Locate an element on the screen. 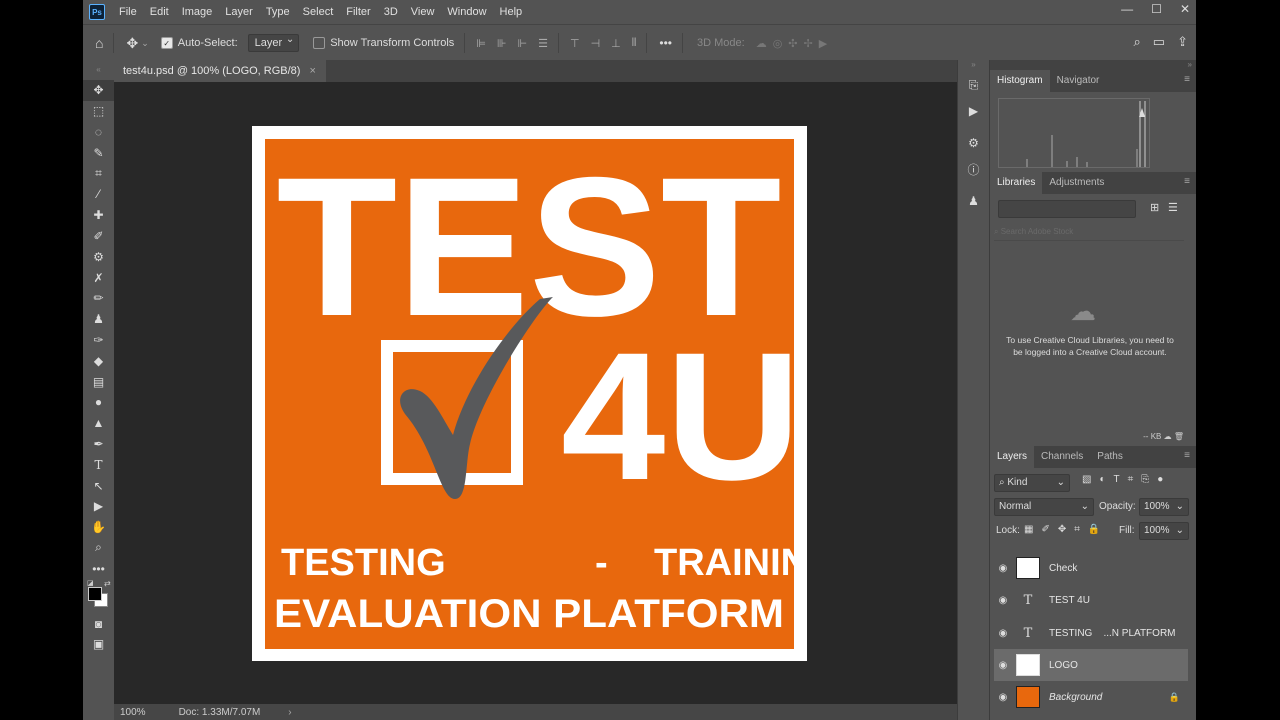 The width and height of the screenshot is (1280, 720). menu-edit: Edit is located at coordinates (159, 12).